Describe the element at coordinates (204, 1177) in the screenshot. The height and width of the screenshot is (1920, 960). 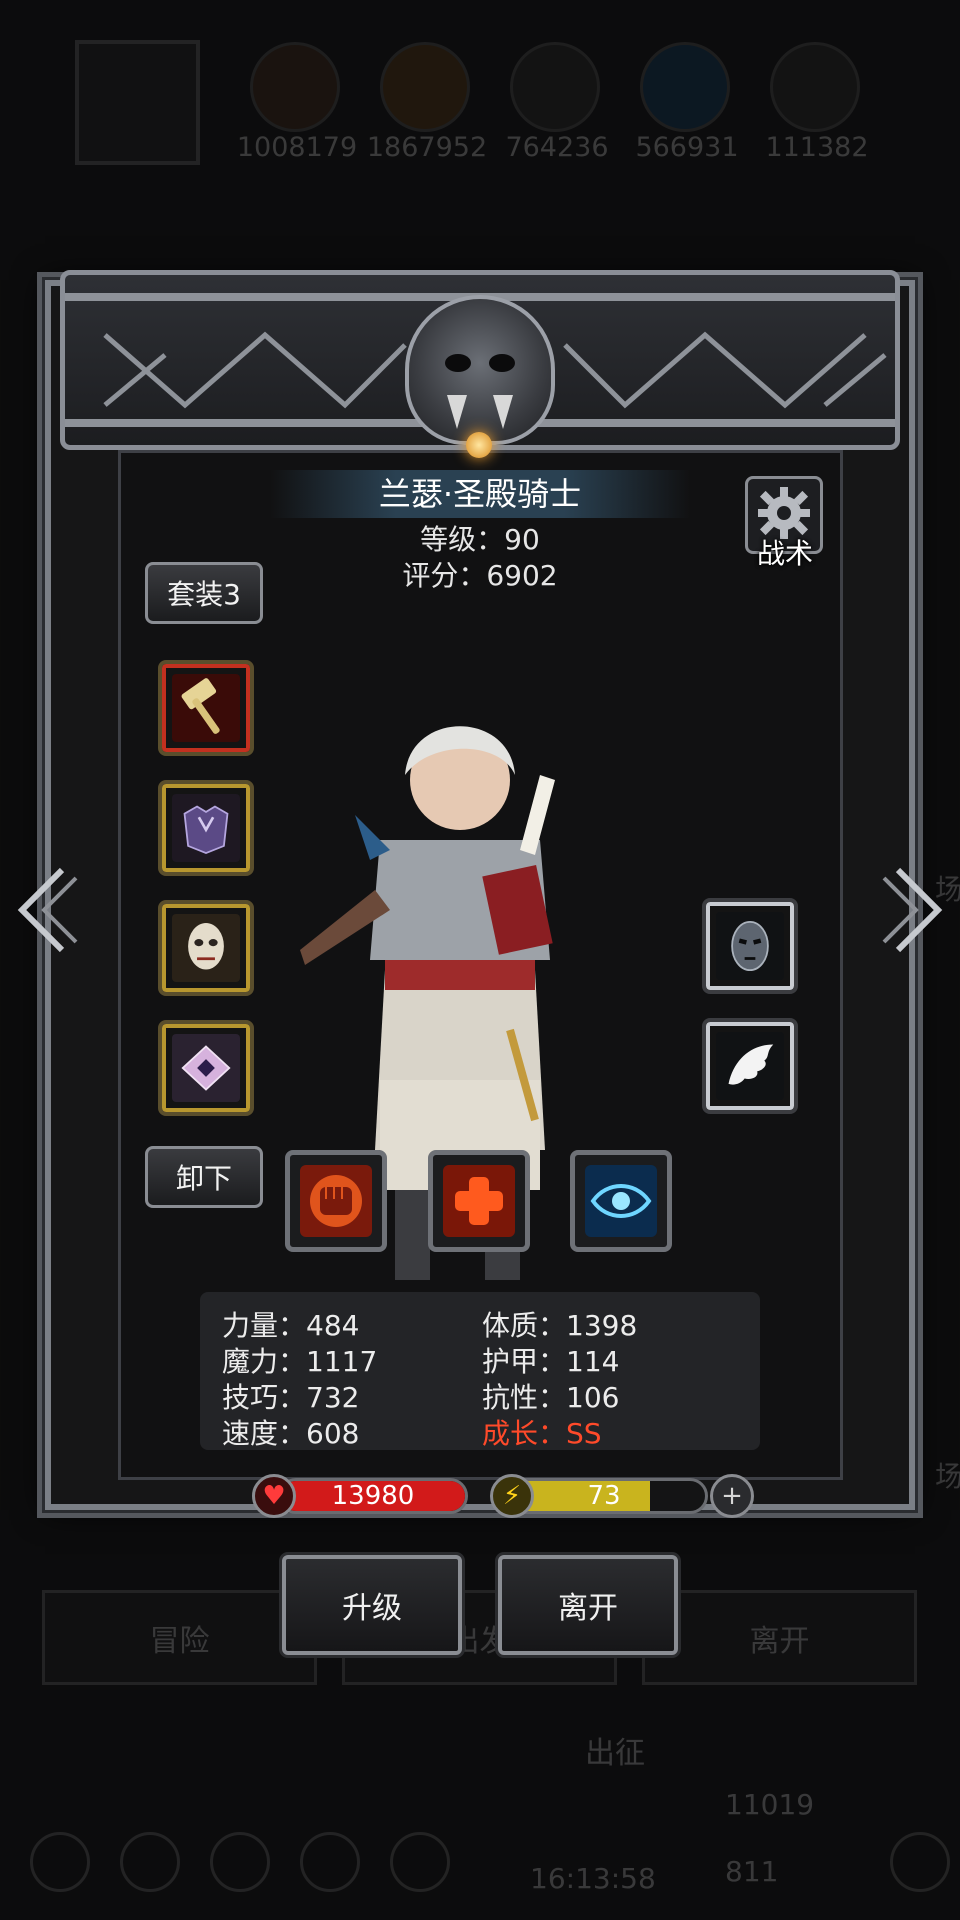
I see `unequip-button: 卸下` at that location.